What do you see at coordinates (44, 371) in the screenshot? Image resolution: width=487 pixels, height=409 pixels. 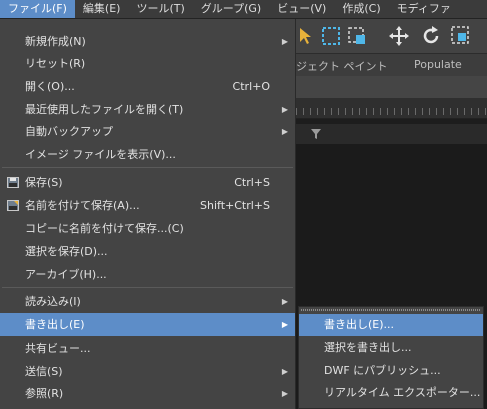 I see `menu-item-label: 送信(S)` at bounding box center [44, 371].